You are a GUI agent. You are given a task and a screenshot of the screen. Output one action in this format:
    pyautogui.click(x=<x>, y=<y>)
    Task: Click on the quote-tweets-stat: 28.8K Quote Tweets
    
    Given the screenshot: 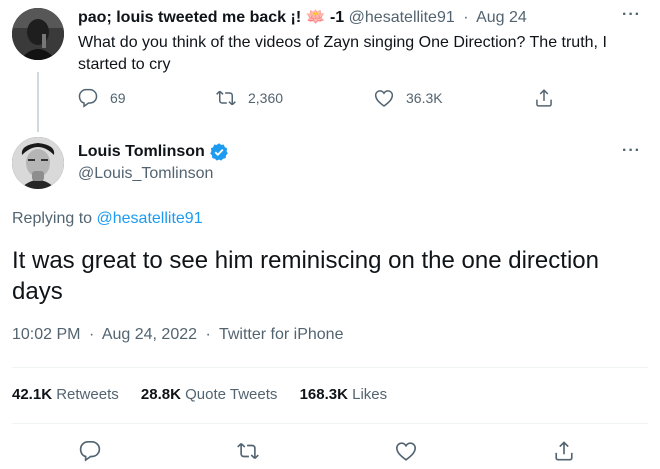 What is the action you would take?
    pyautogui.click(x=209, y=394)
    